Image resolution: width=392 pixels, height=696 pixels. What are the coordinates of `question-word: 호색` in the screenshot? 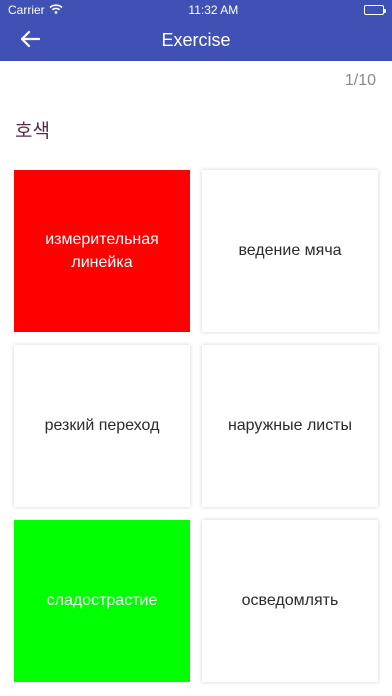 It's located at (32, 131).